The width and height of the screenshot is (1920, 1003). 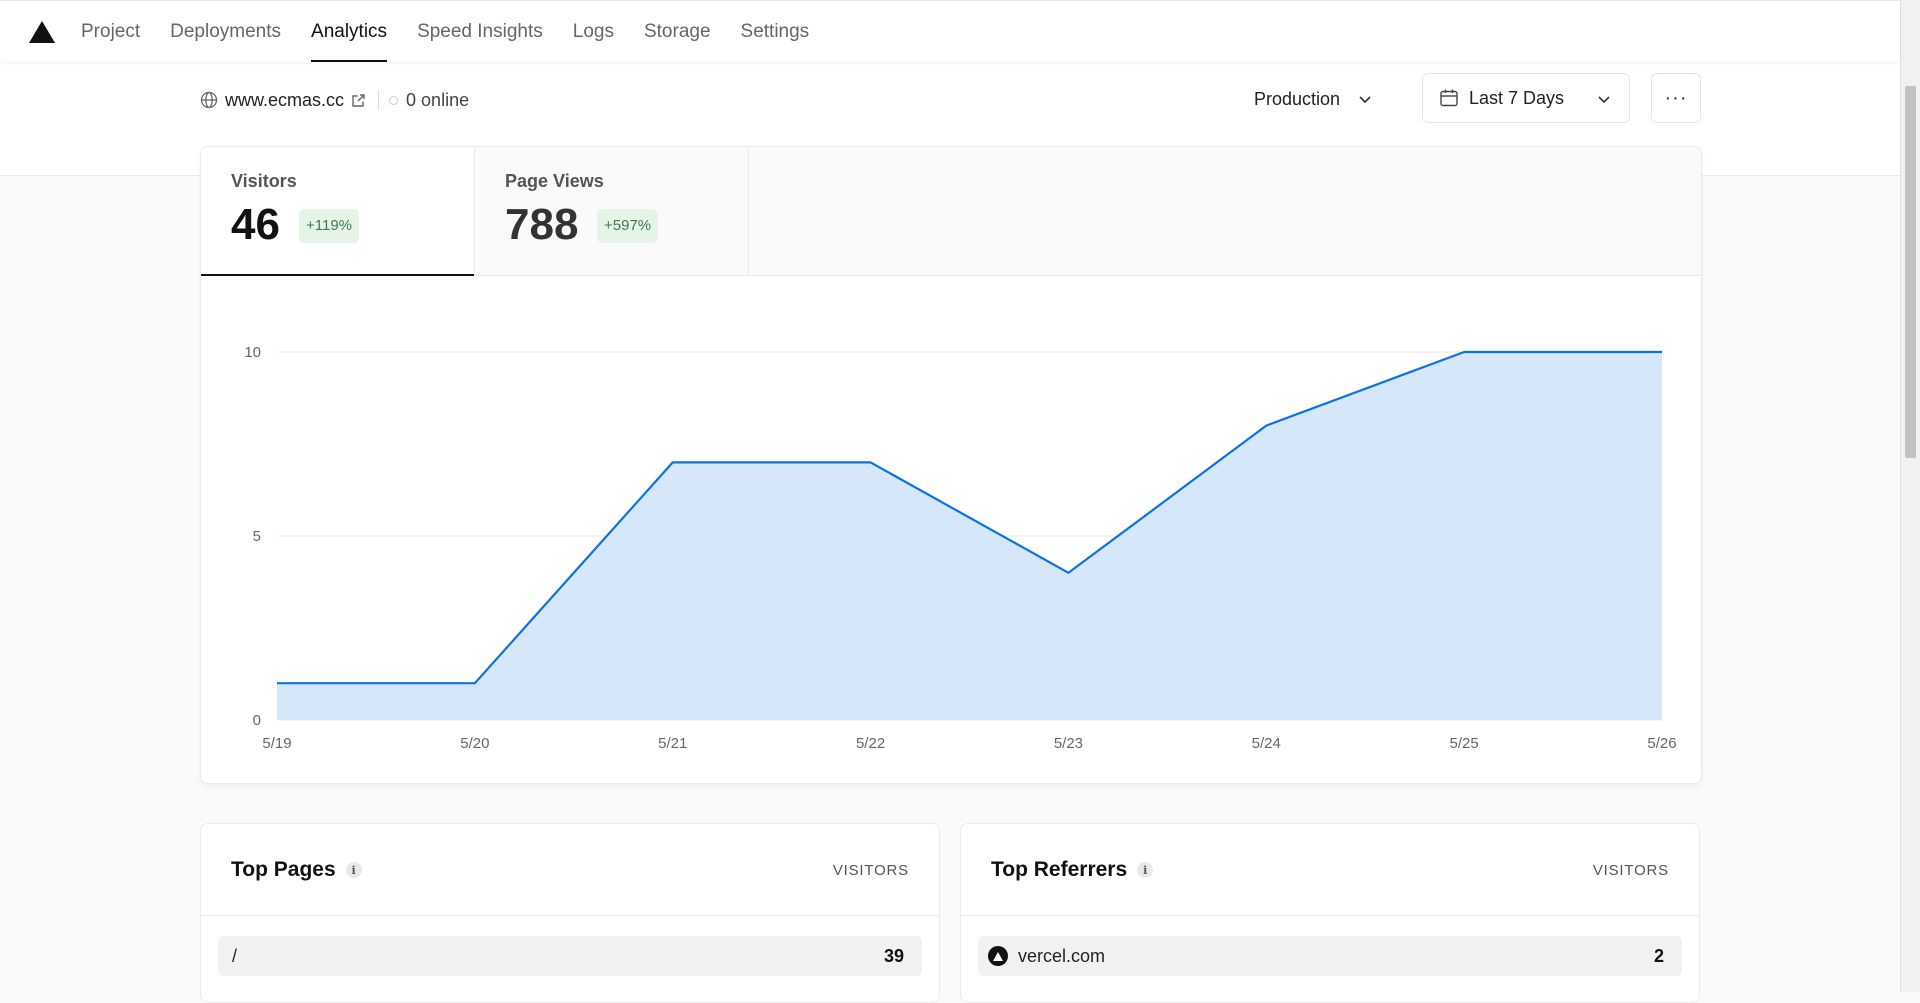 I want to click on visitors-label: Visitors, so click(x=264, y=181).